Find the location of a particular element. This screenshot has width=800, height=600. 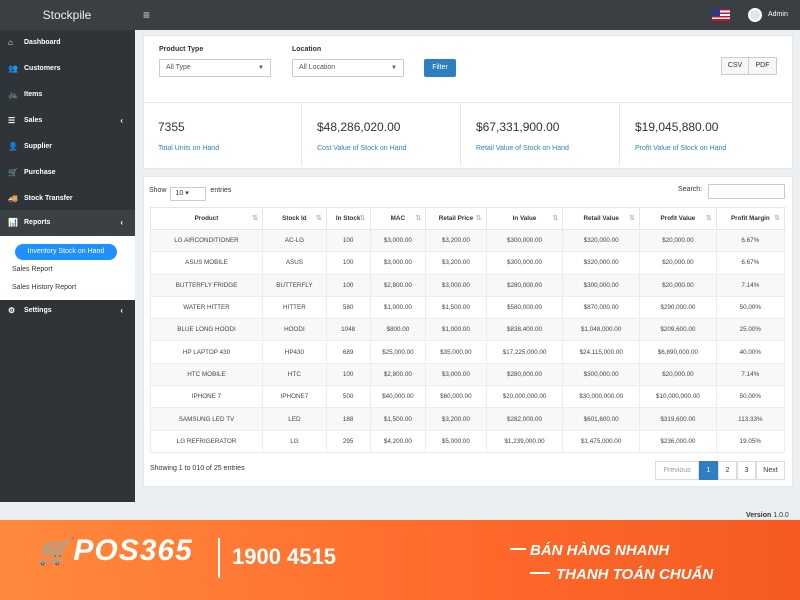

product-type-select: All Type ▼ is located at coordinates (215, 68).